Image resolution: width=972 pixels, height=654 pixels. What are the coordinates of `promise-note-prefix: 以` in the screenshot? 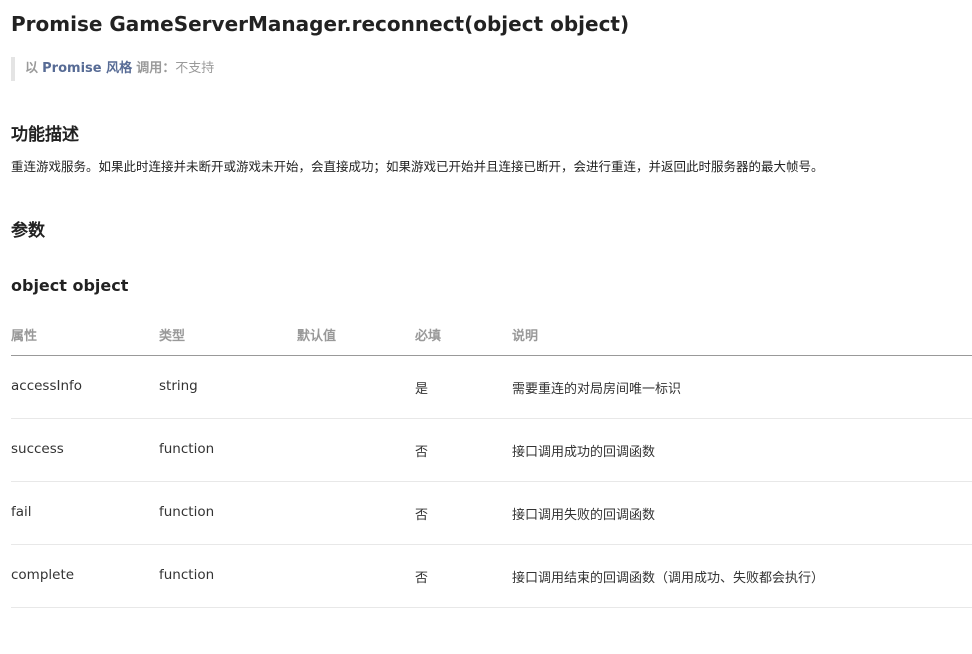 It's located at (32, 68).